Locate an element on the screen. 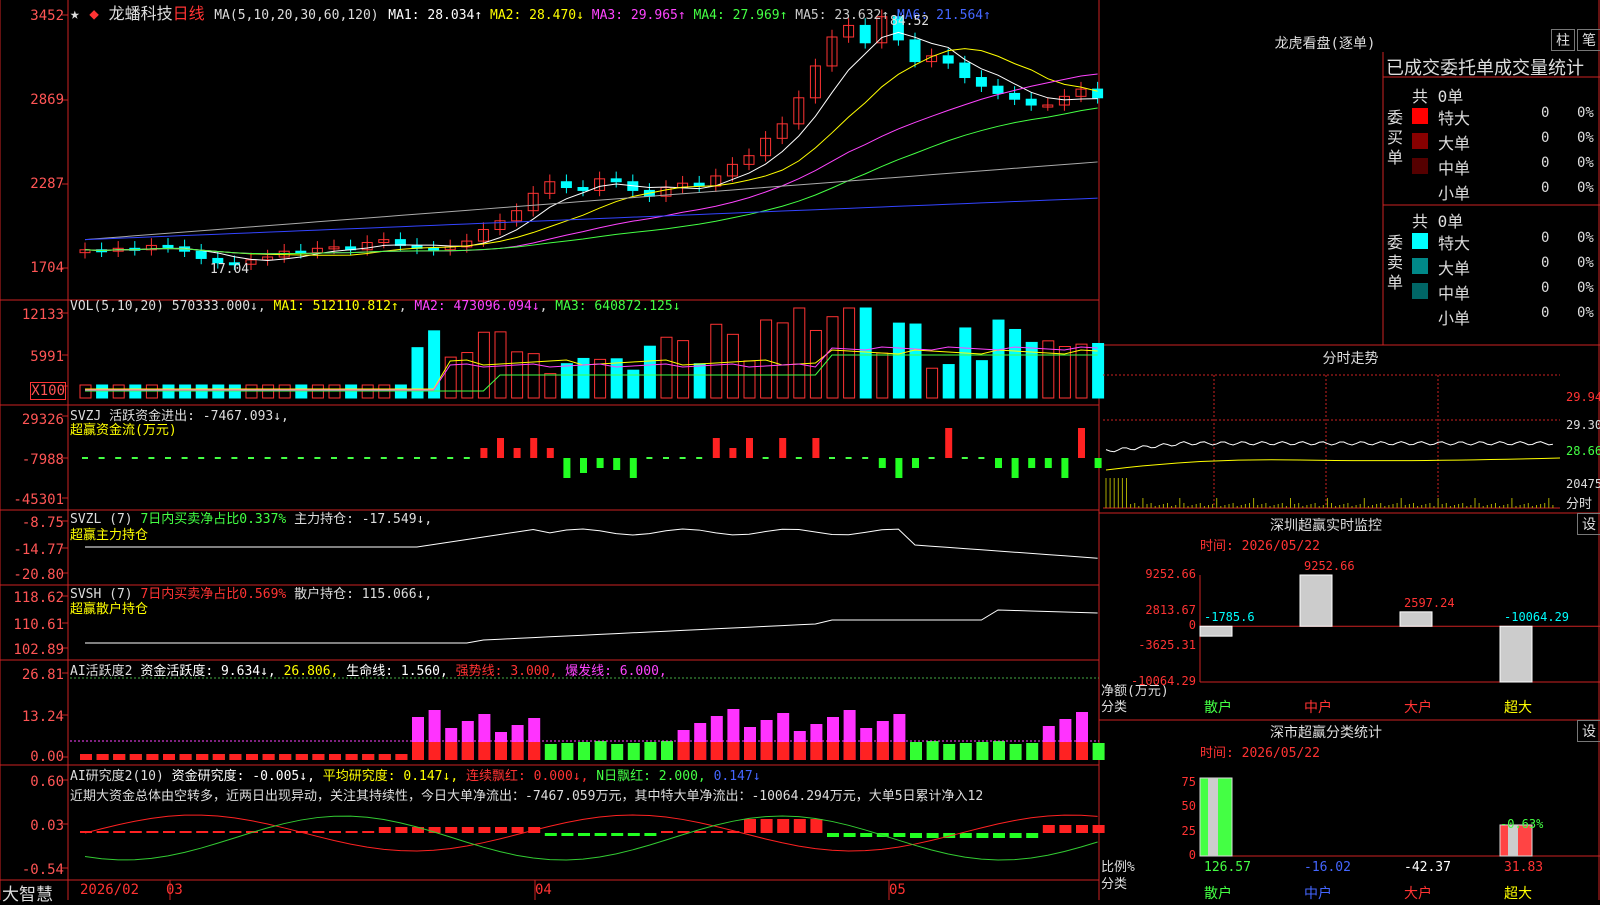 The height and width of the screenshot is (905, 1600). intraday-avg-line is located at coordinates (1333, 464).